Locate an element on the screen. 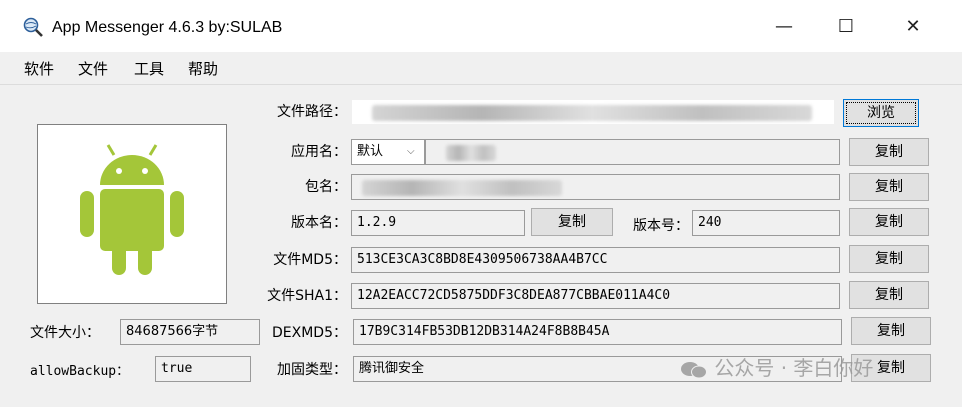 This screenshot has width=962, height=407. copy-sha1-button: 复制 is located at coordinates (889, 295).